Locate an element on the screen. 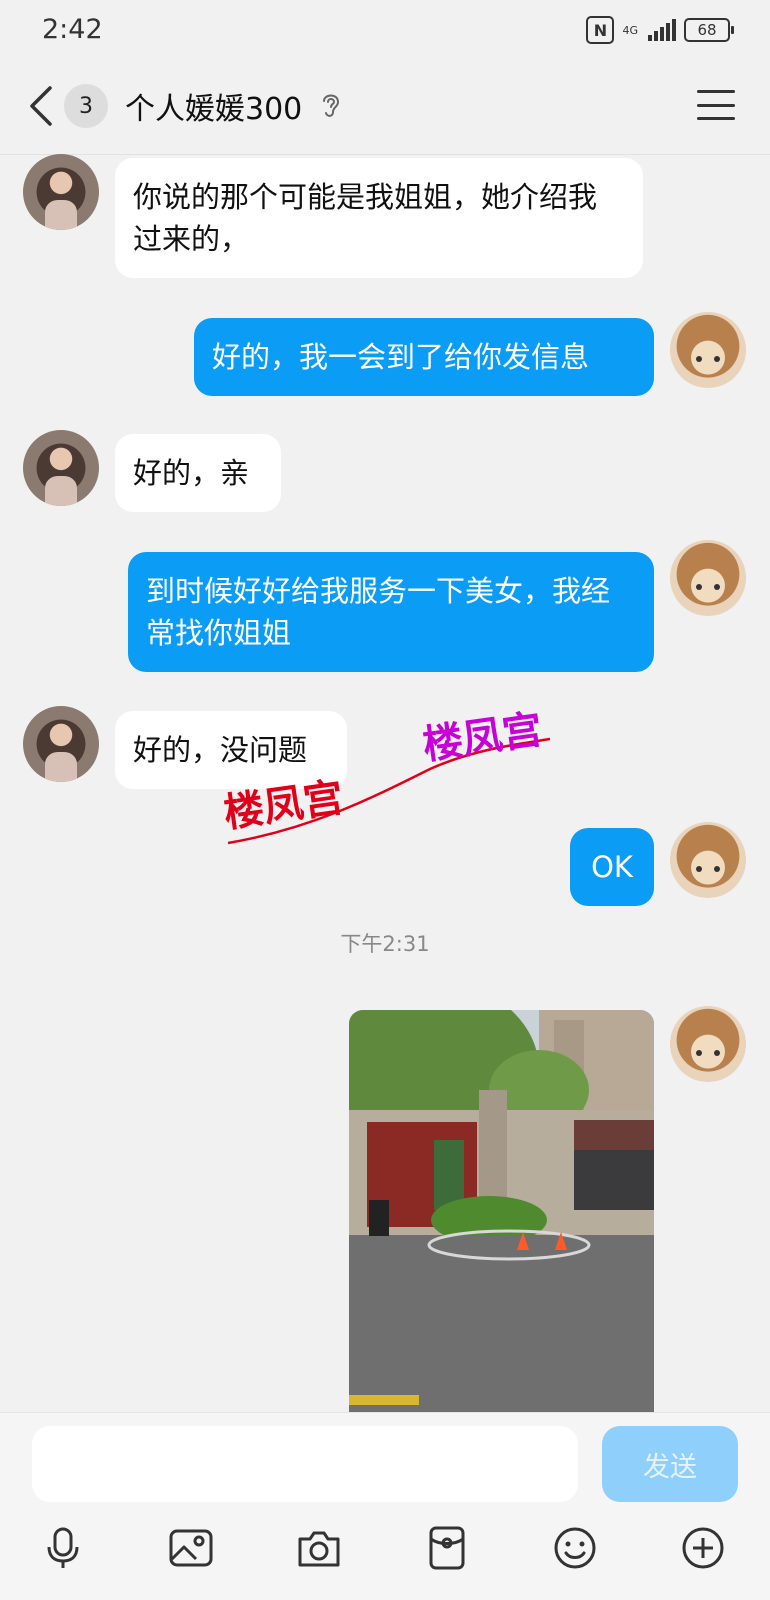 The height and width of the screenshot is (1600, 770). sent-message-bubble: 到时候好好给我服务一下美女，我经常找你姐姐 is located at coordinates (391, 612).